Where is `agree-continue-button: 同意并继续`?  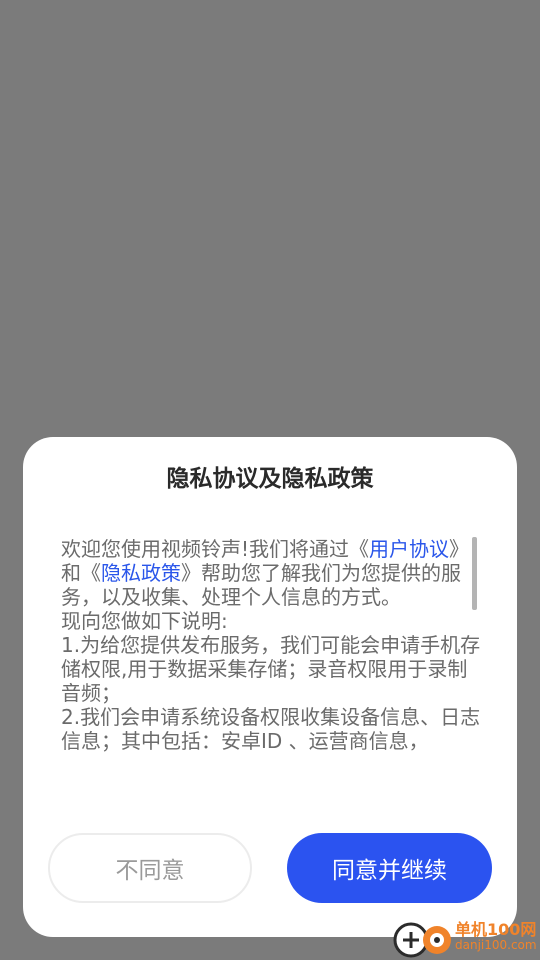 agree-continue-button: 同意并继续 is located at coordinates (389, 868).